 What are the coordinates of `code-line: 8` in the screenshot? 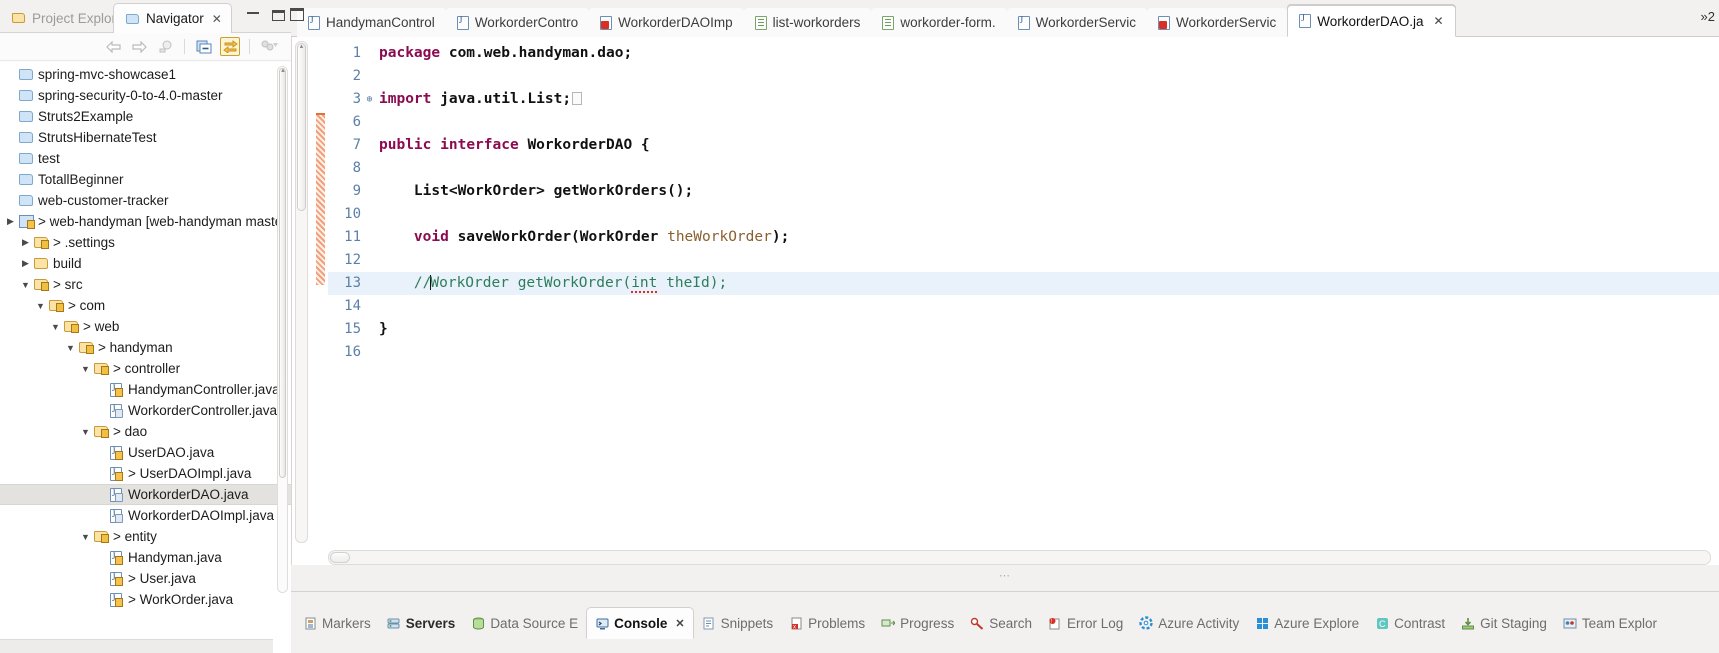 It's located at (1023, 168).